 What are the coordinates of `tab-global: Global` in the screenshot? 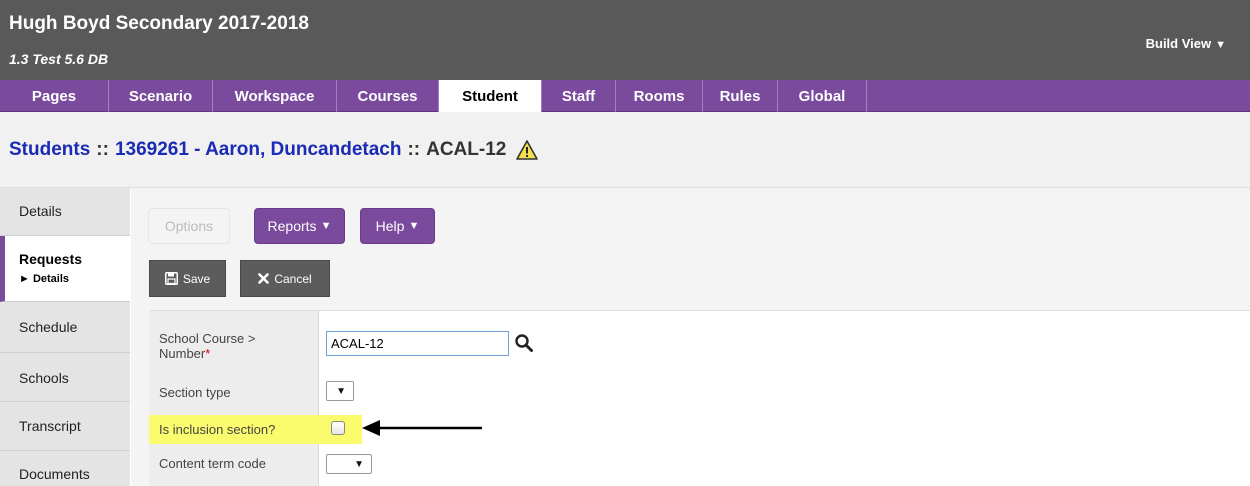 It's located at (822, 96).